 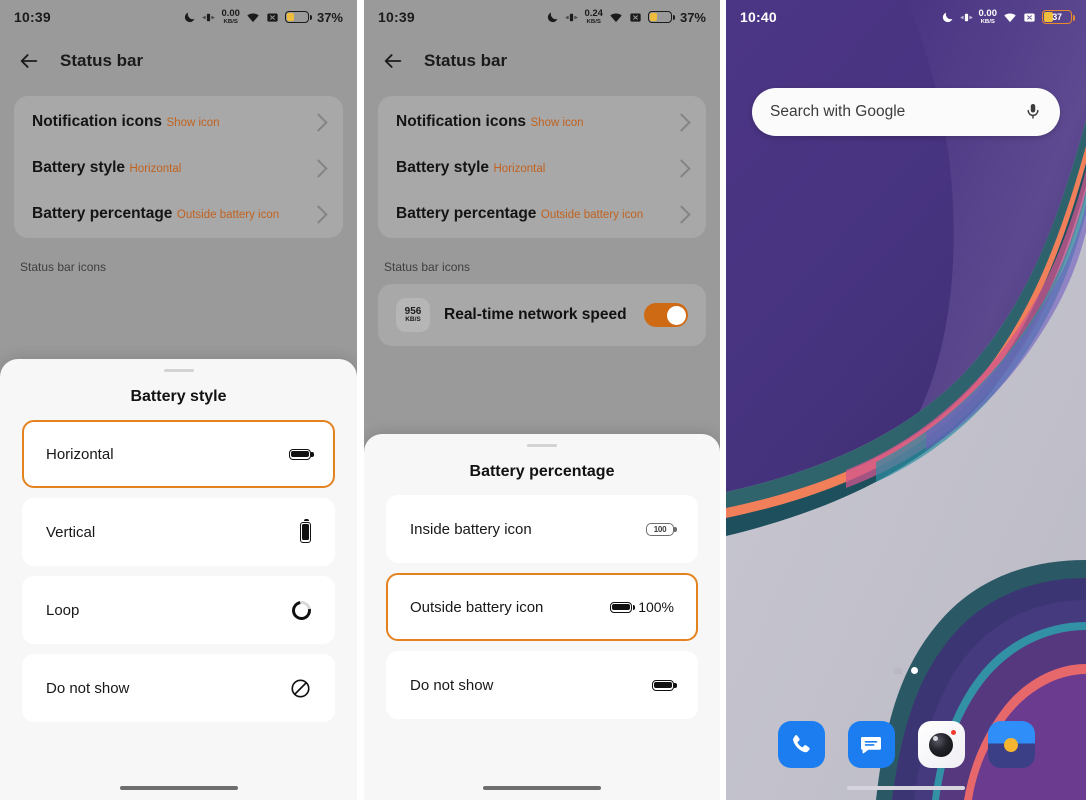 I want to click on battery-inside-percent-icon: 100, so click(x=661, y=529).